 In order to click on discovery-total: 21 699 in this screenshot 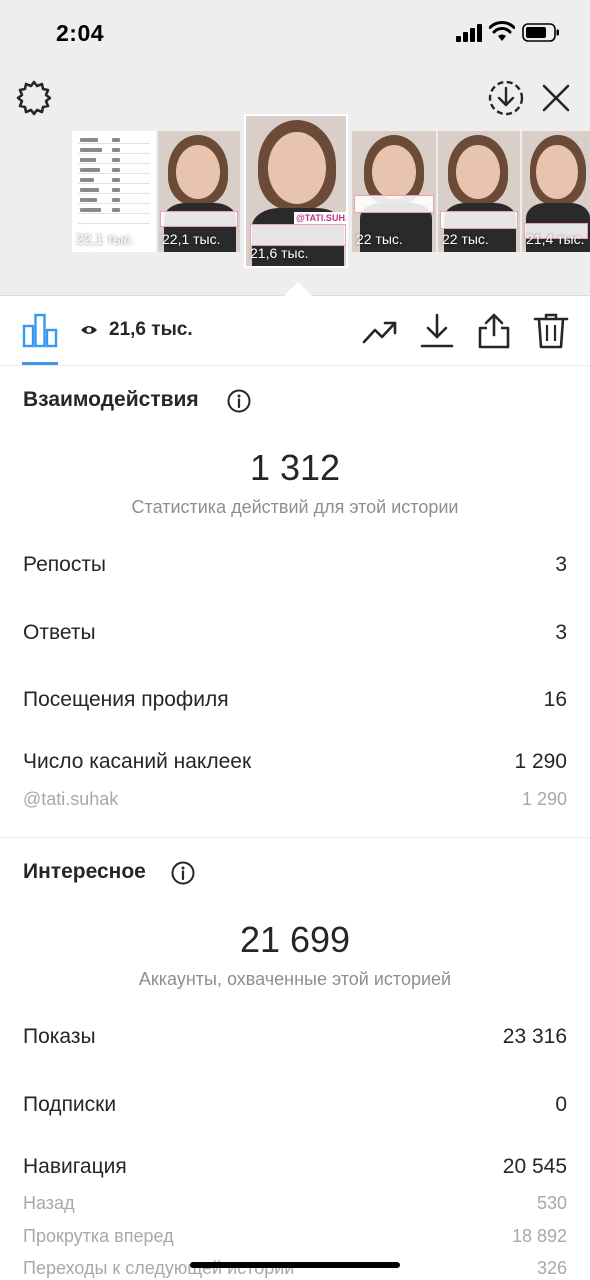, I will do `click(295, 939)`.